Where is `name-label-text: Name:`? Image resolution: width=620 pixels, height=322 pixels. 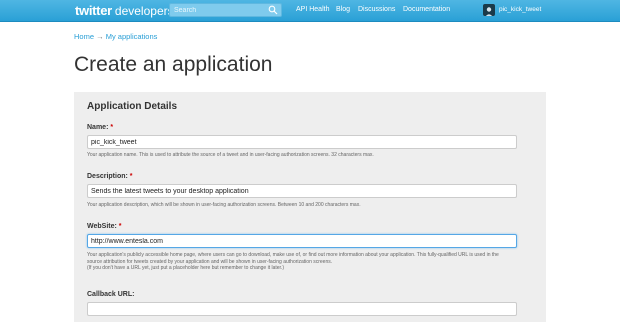
name-label-text: Name: is located at coordinates (98, 127).